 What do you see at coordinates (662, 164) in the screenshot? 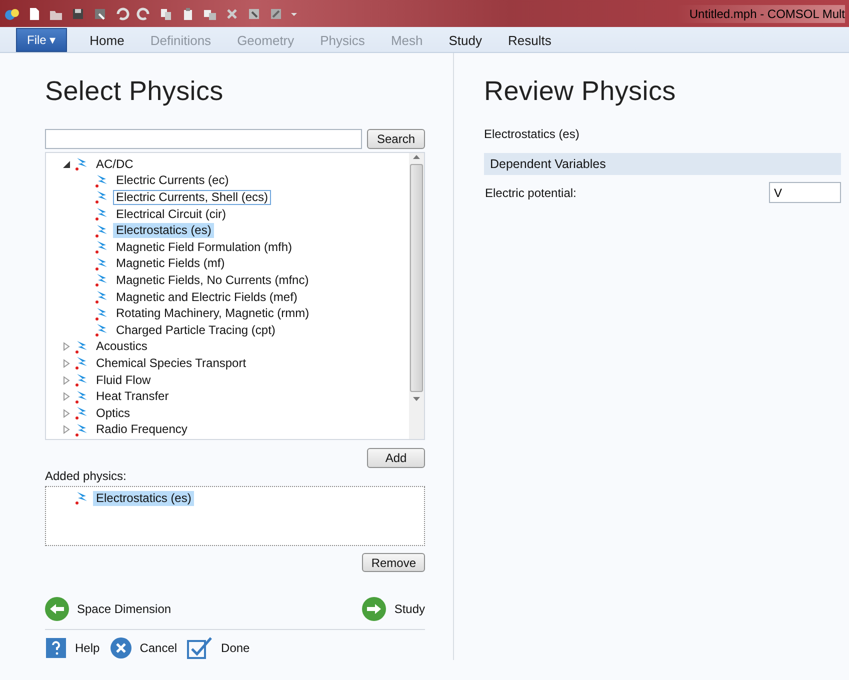
I see `section-header: Dependent Variables` at bounding box center [662, 164].